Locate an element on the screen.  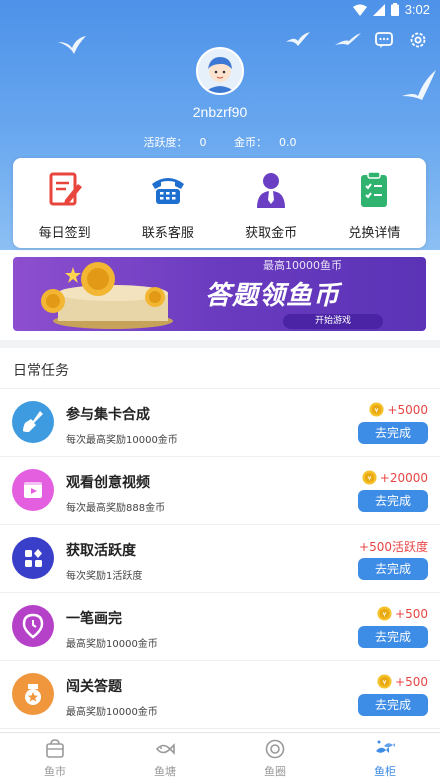
fish-icon is located at coordinates (165, 749).